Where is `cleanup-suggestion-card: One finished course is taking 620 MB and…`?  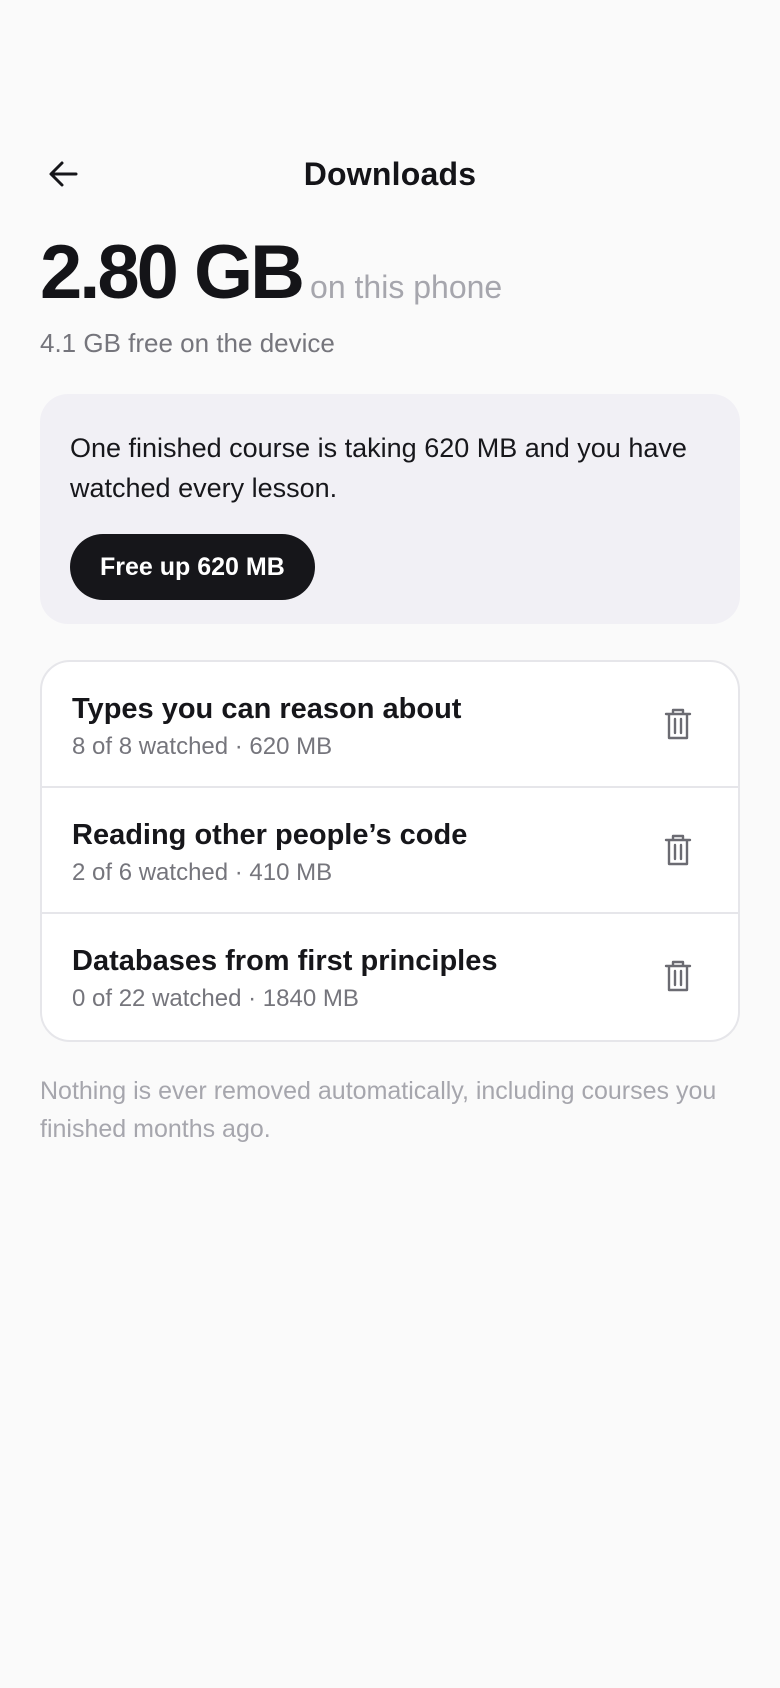
cleanup-suggestion-card: One finished course is taking 620 MB and… is located at coordinates (390, 509).